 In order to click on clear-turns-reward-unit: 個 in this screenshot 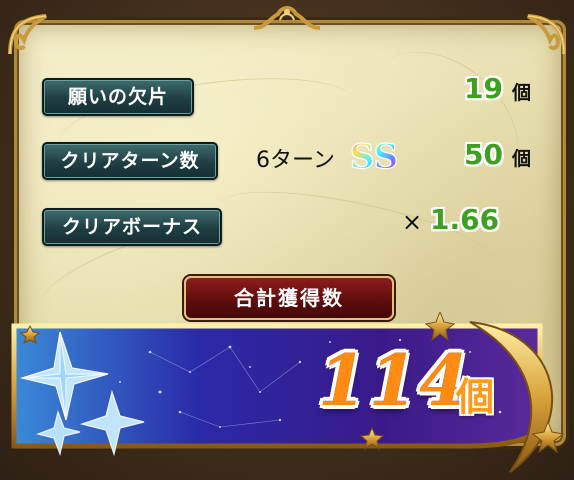, I will do `click(522, 159)`.